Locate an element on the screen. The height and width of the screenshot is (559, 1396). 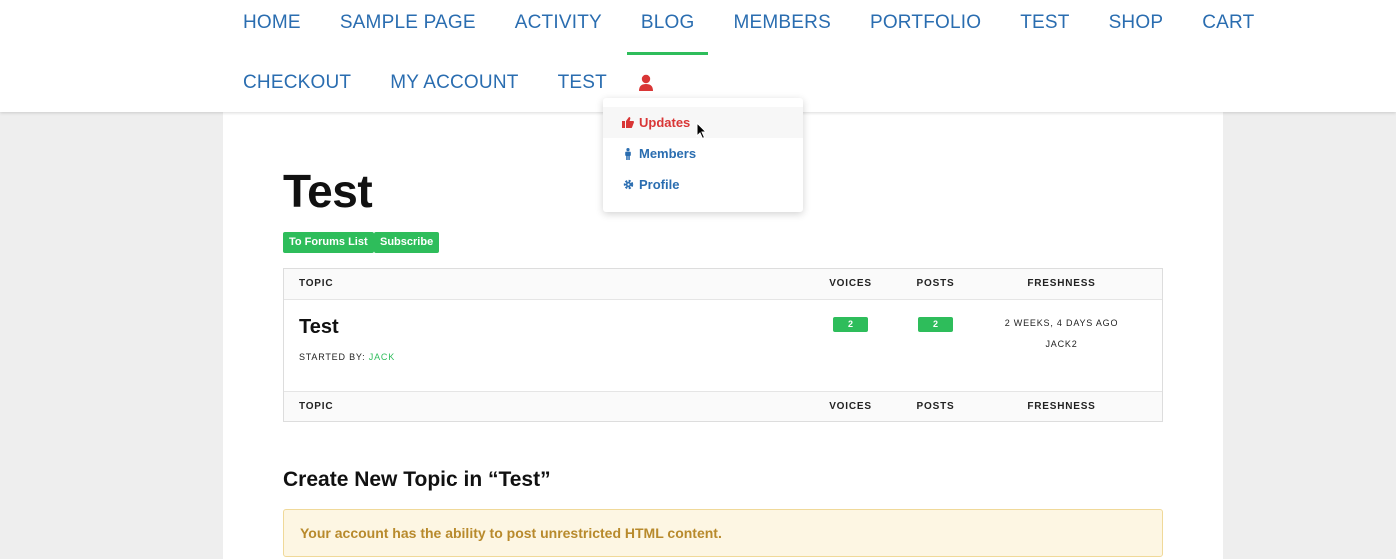
user-icon is located at coordinates (646, 83).